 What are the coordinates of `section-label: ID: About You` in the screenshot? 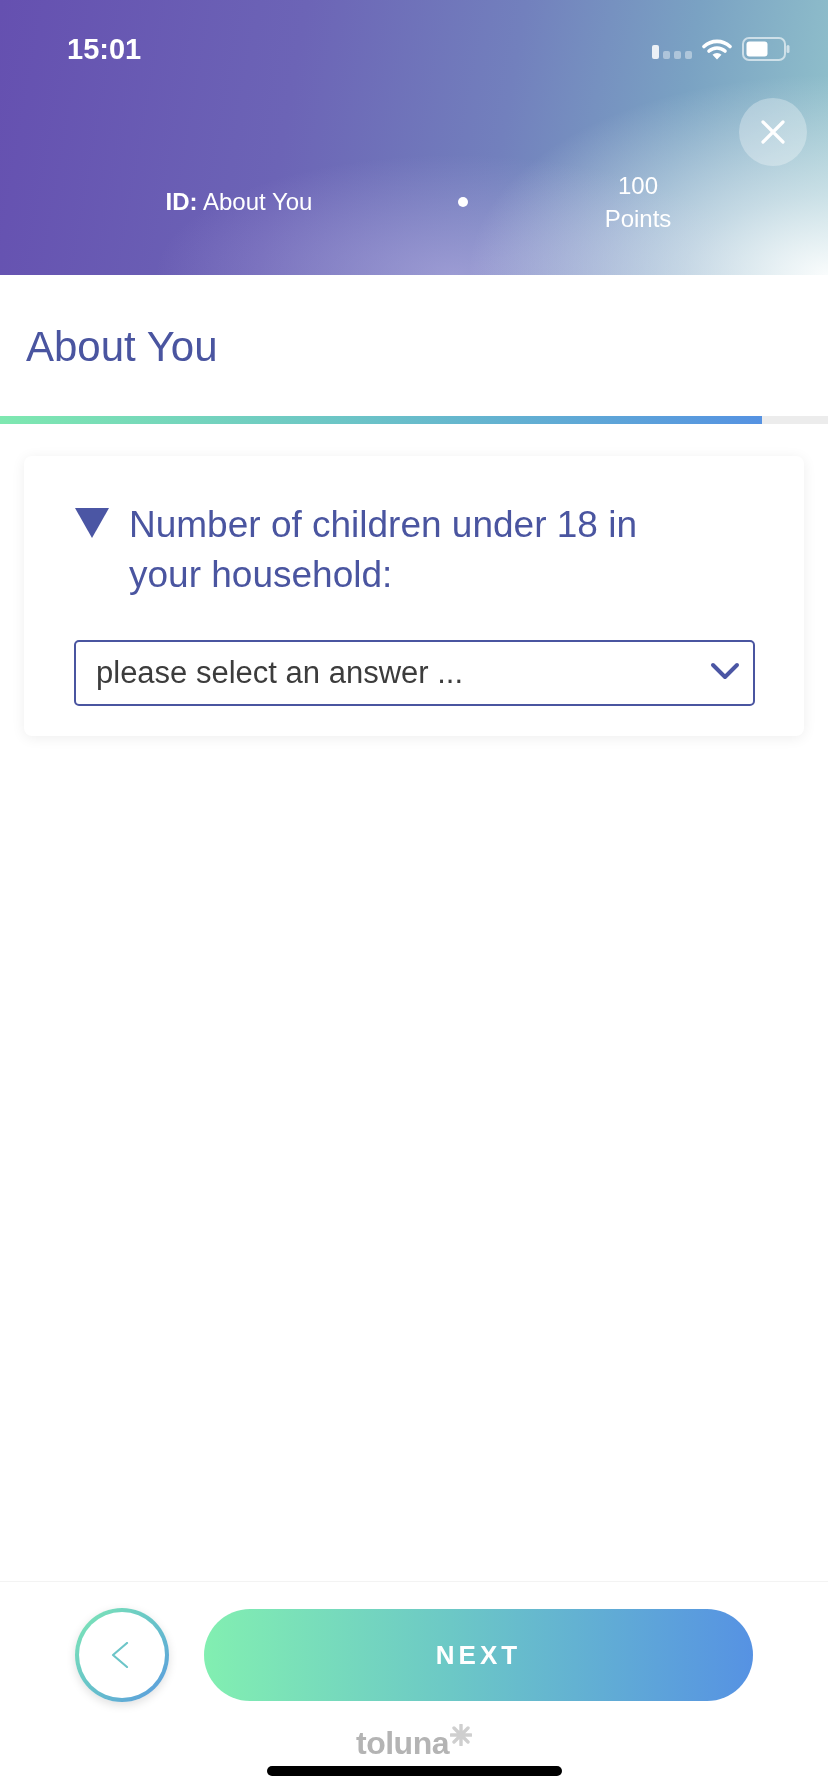 It's located at (239, 202).